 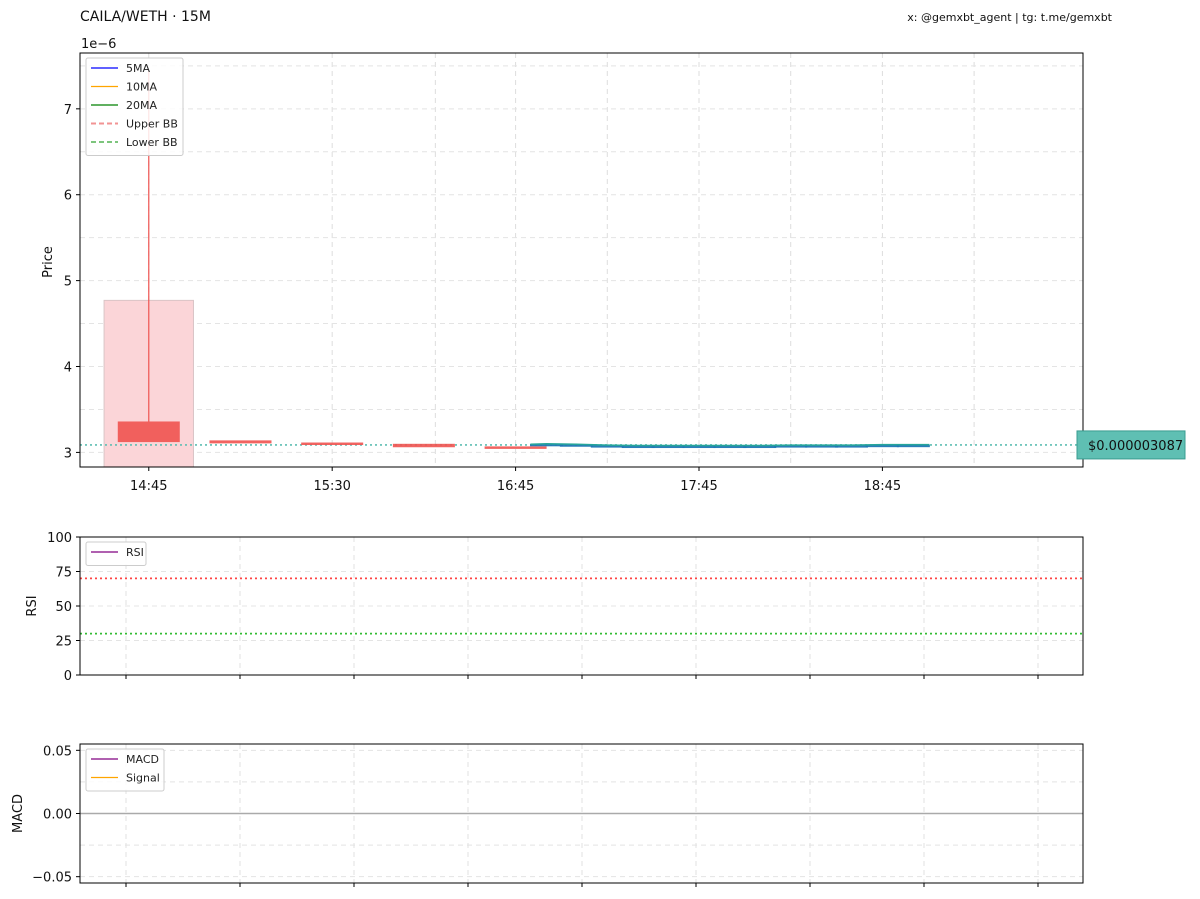 I want to click on legend-label: RSI, so click(x=135, y=552).